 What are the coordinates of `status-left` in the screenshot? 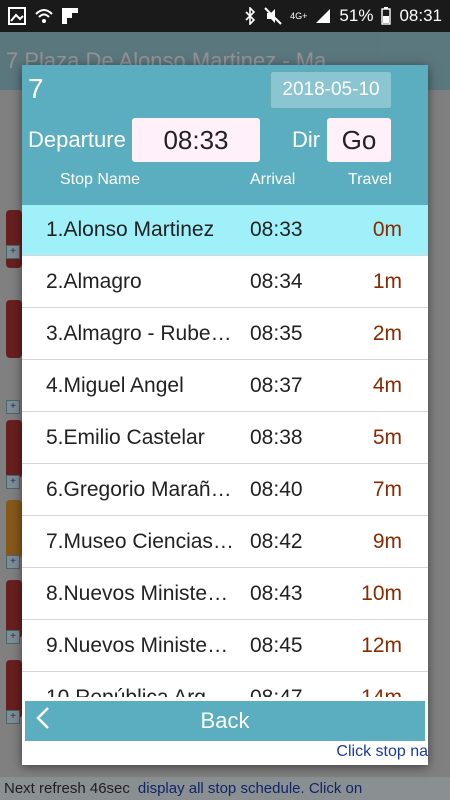 It's located at (43, 16).